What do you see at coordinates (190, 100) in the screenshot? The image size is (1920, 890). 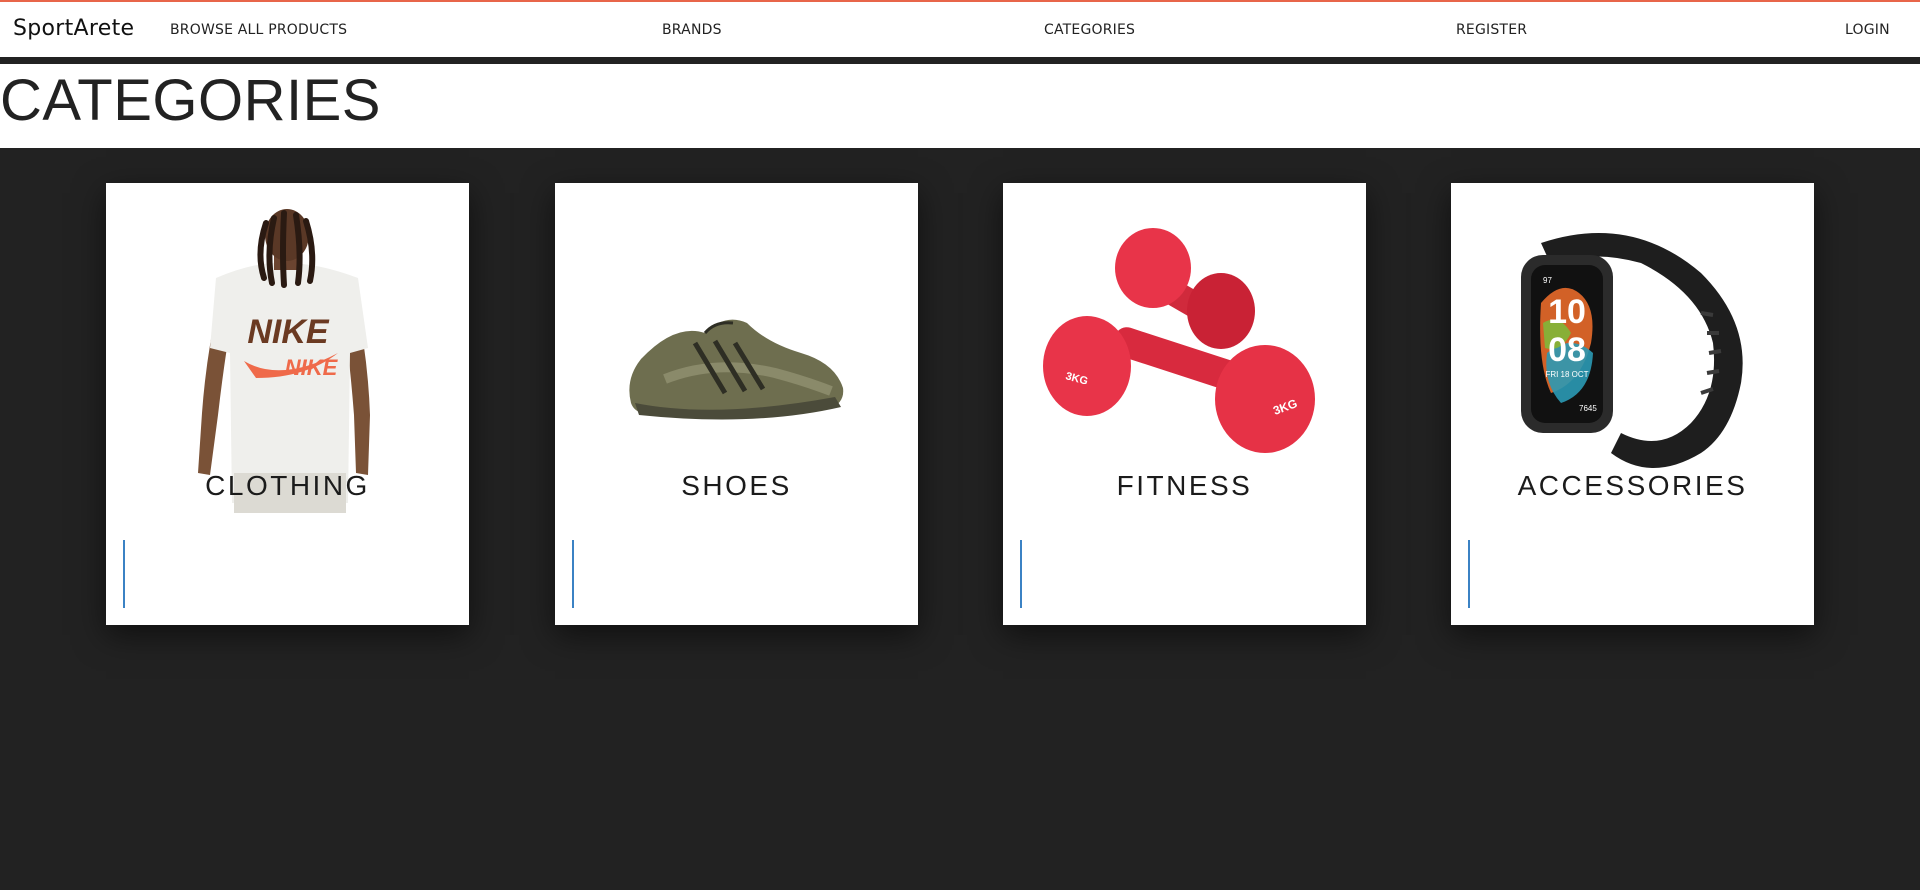 I see `page-title: CATEGORIES` at bounding box center [190, 100].